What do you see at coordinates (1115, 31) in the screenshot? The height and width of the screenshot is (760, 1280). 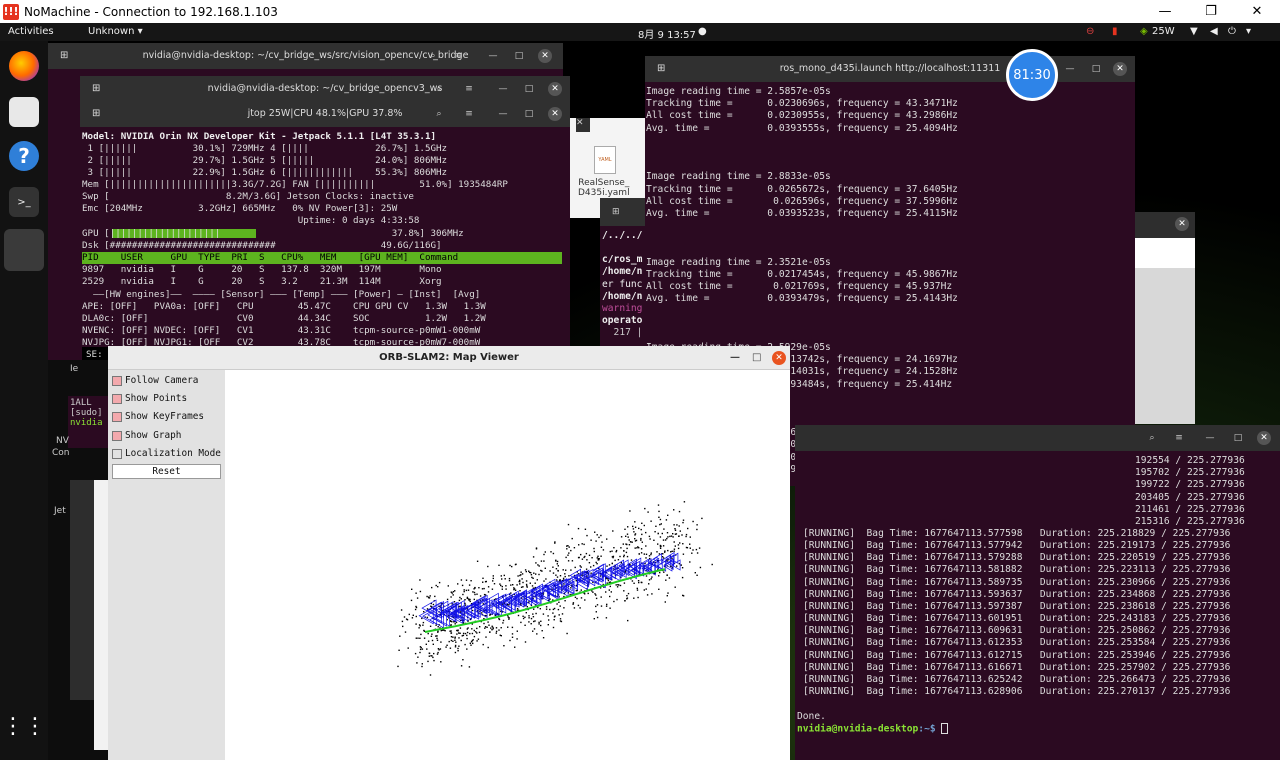 I see `nomachine-tray-icon: ▮` at bounding box center [1115, 31].